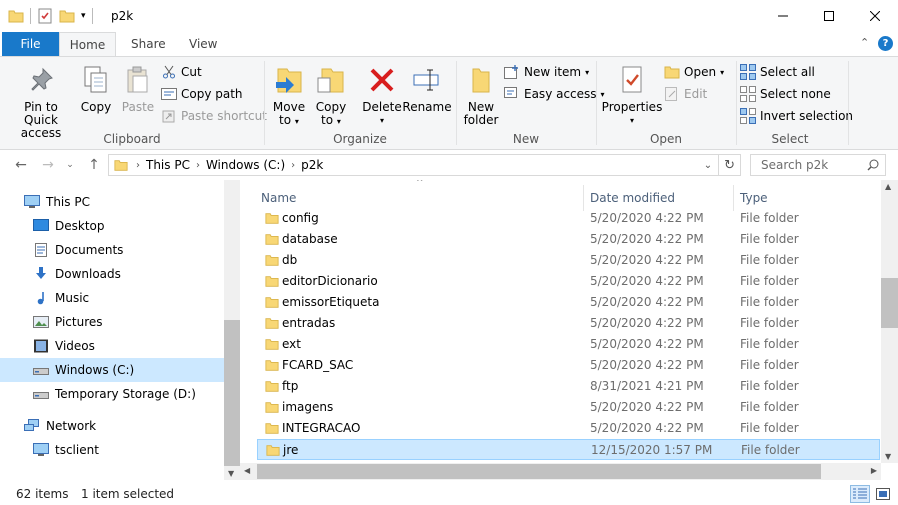 The width and height of the screenshot is (898, 505). Describe the element at coordinates (874, 470) in the screenshot. I see `scroll-right-icon: ▶` at that location.